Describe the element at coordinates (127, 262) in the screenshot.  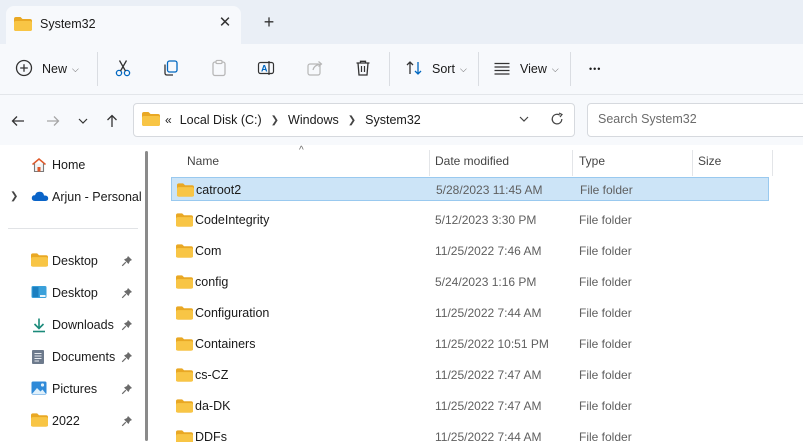
I see `pin-icon` at that location.